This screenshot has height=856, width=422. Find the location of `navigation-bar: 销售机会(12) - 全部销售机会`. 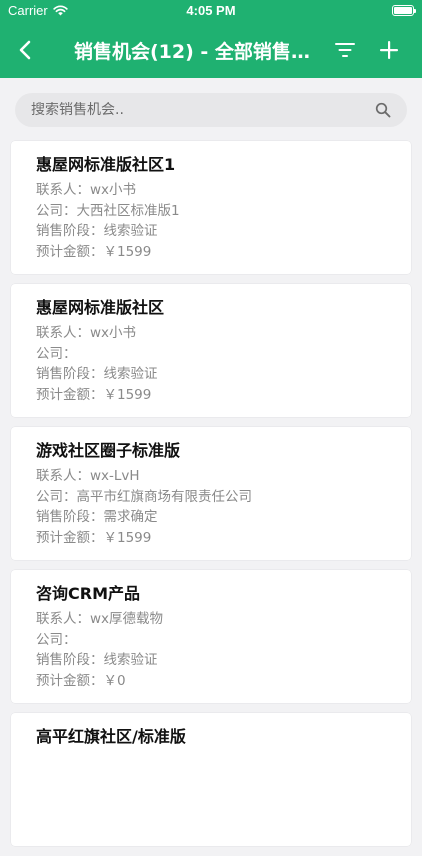

navigation-bar: 销售机会(12) - 全部销售机会 is located at coordinates (211, 50).